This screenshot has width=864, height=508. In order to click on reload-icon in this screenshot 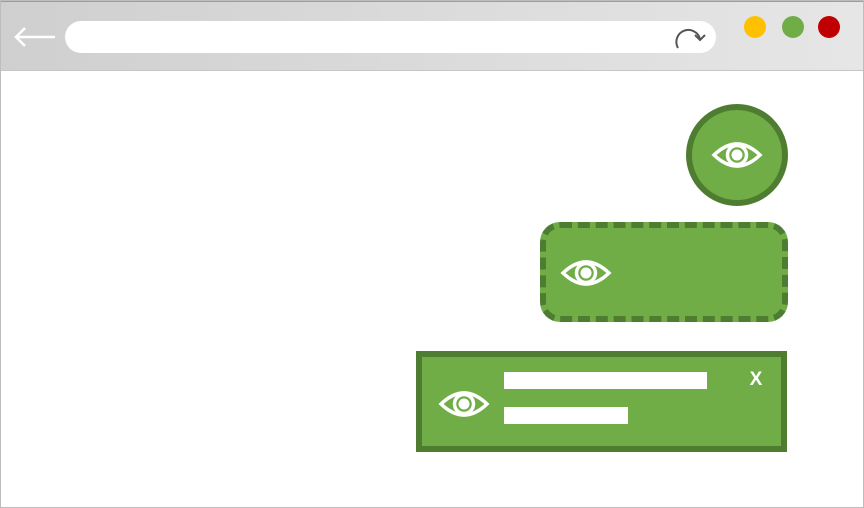, I will do `click(690, 38)`.